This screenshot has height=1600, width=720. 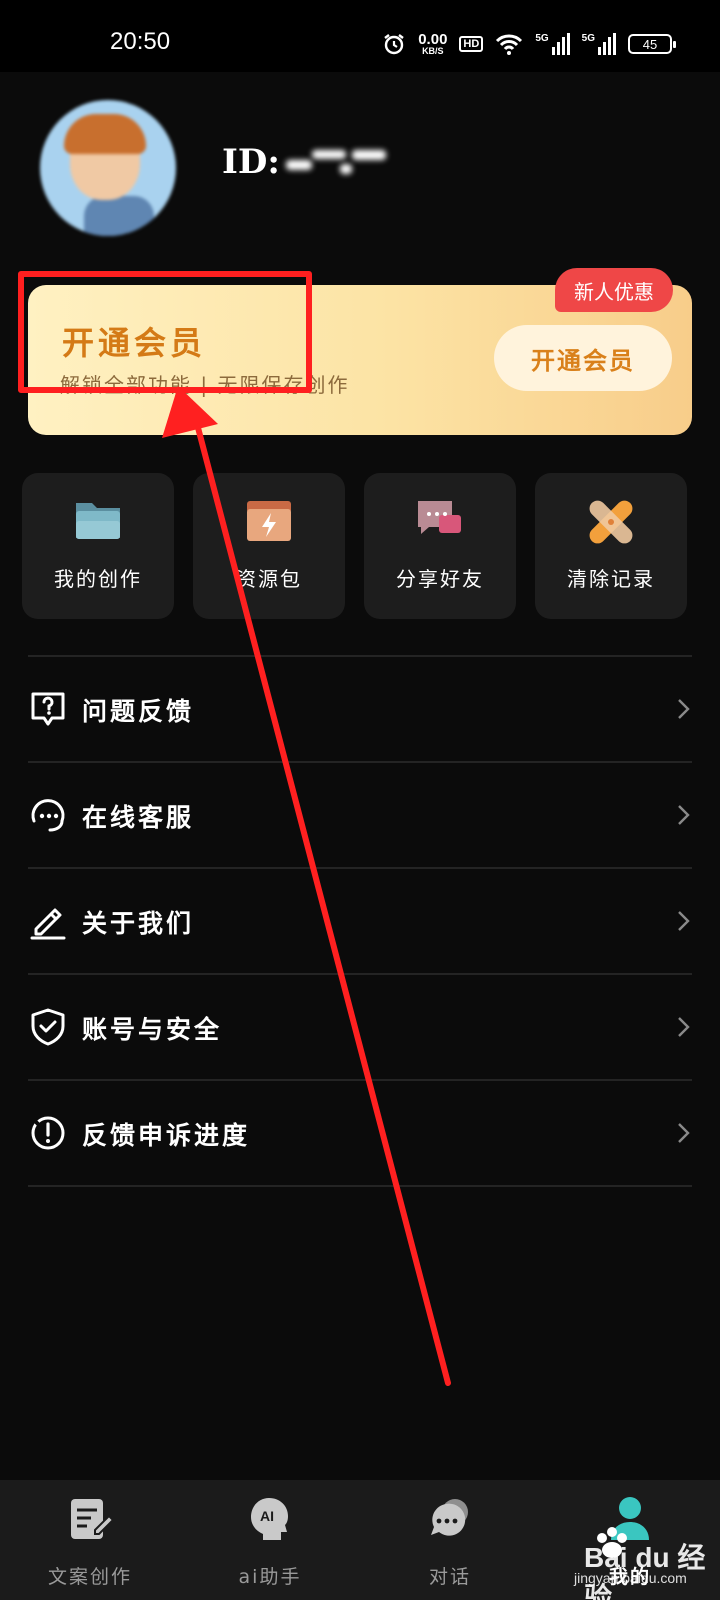 I want to click on menu-label: 在线客服, so click(x=138, y=817).